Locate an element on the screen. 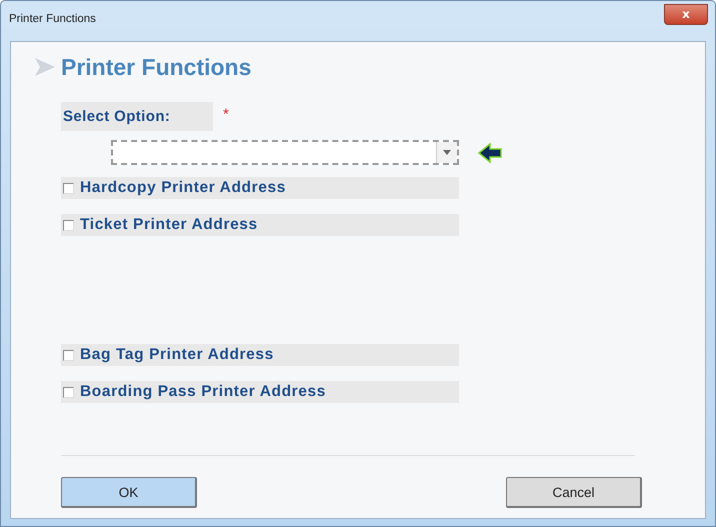 The image size is (716, 527). option-dropdown is located at coordinates (285, 152).